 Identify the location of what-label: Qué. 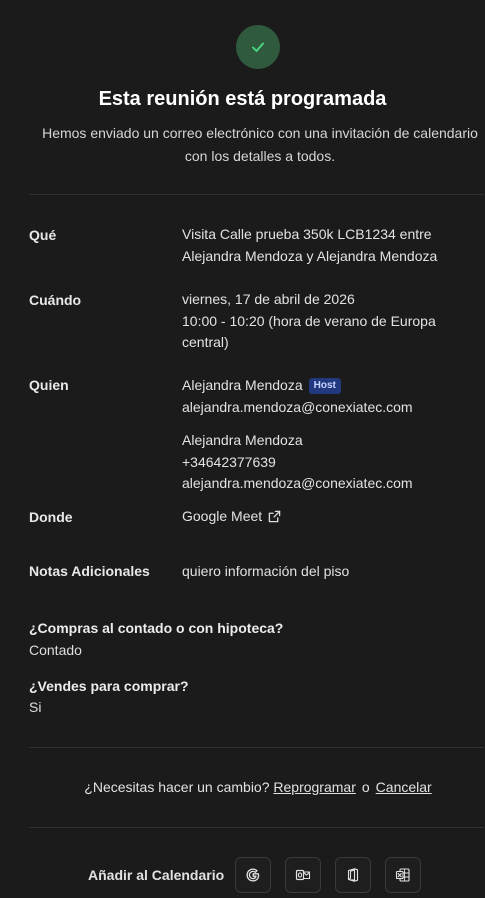
(43, 235).